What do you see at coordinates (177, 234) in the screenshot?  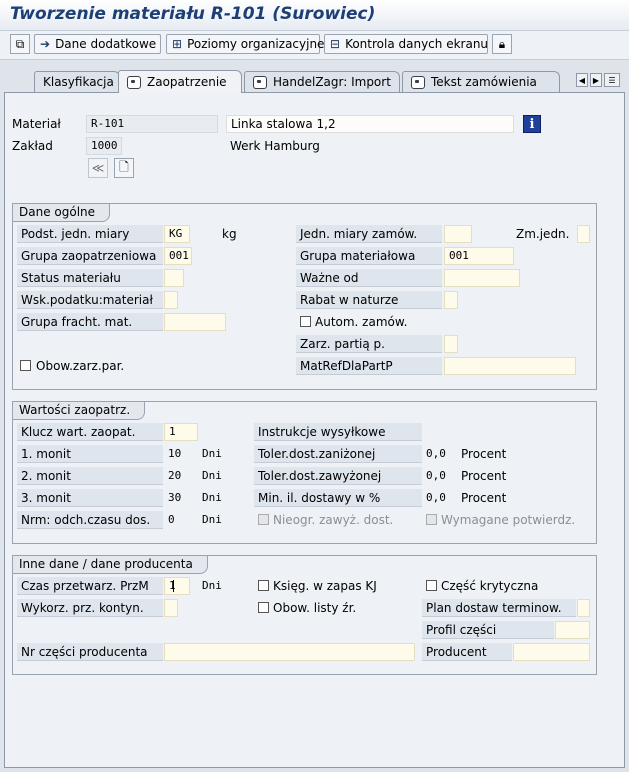 I see `base-uom-field: KG` at bounding box center [177, 234].